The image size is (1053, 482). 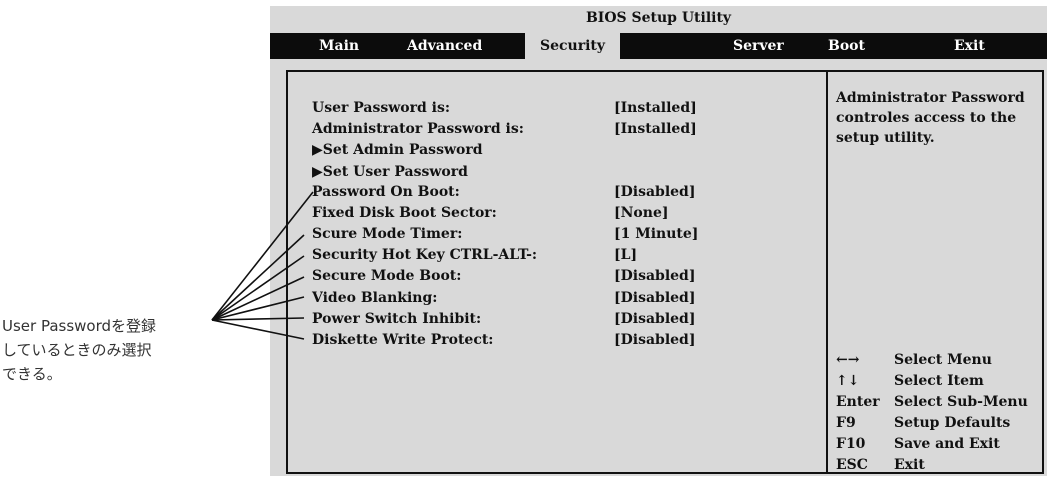 I want to click on callout-leader-lines, so click(x=262, y=265).